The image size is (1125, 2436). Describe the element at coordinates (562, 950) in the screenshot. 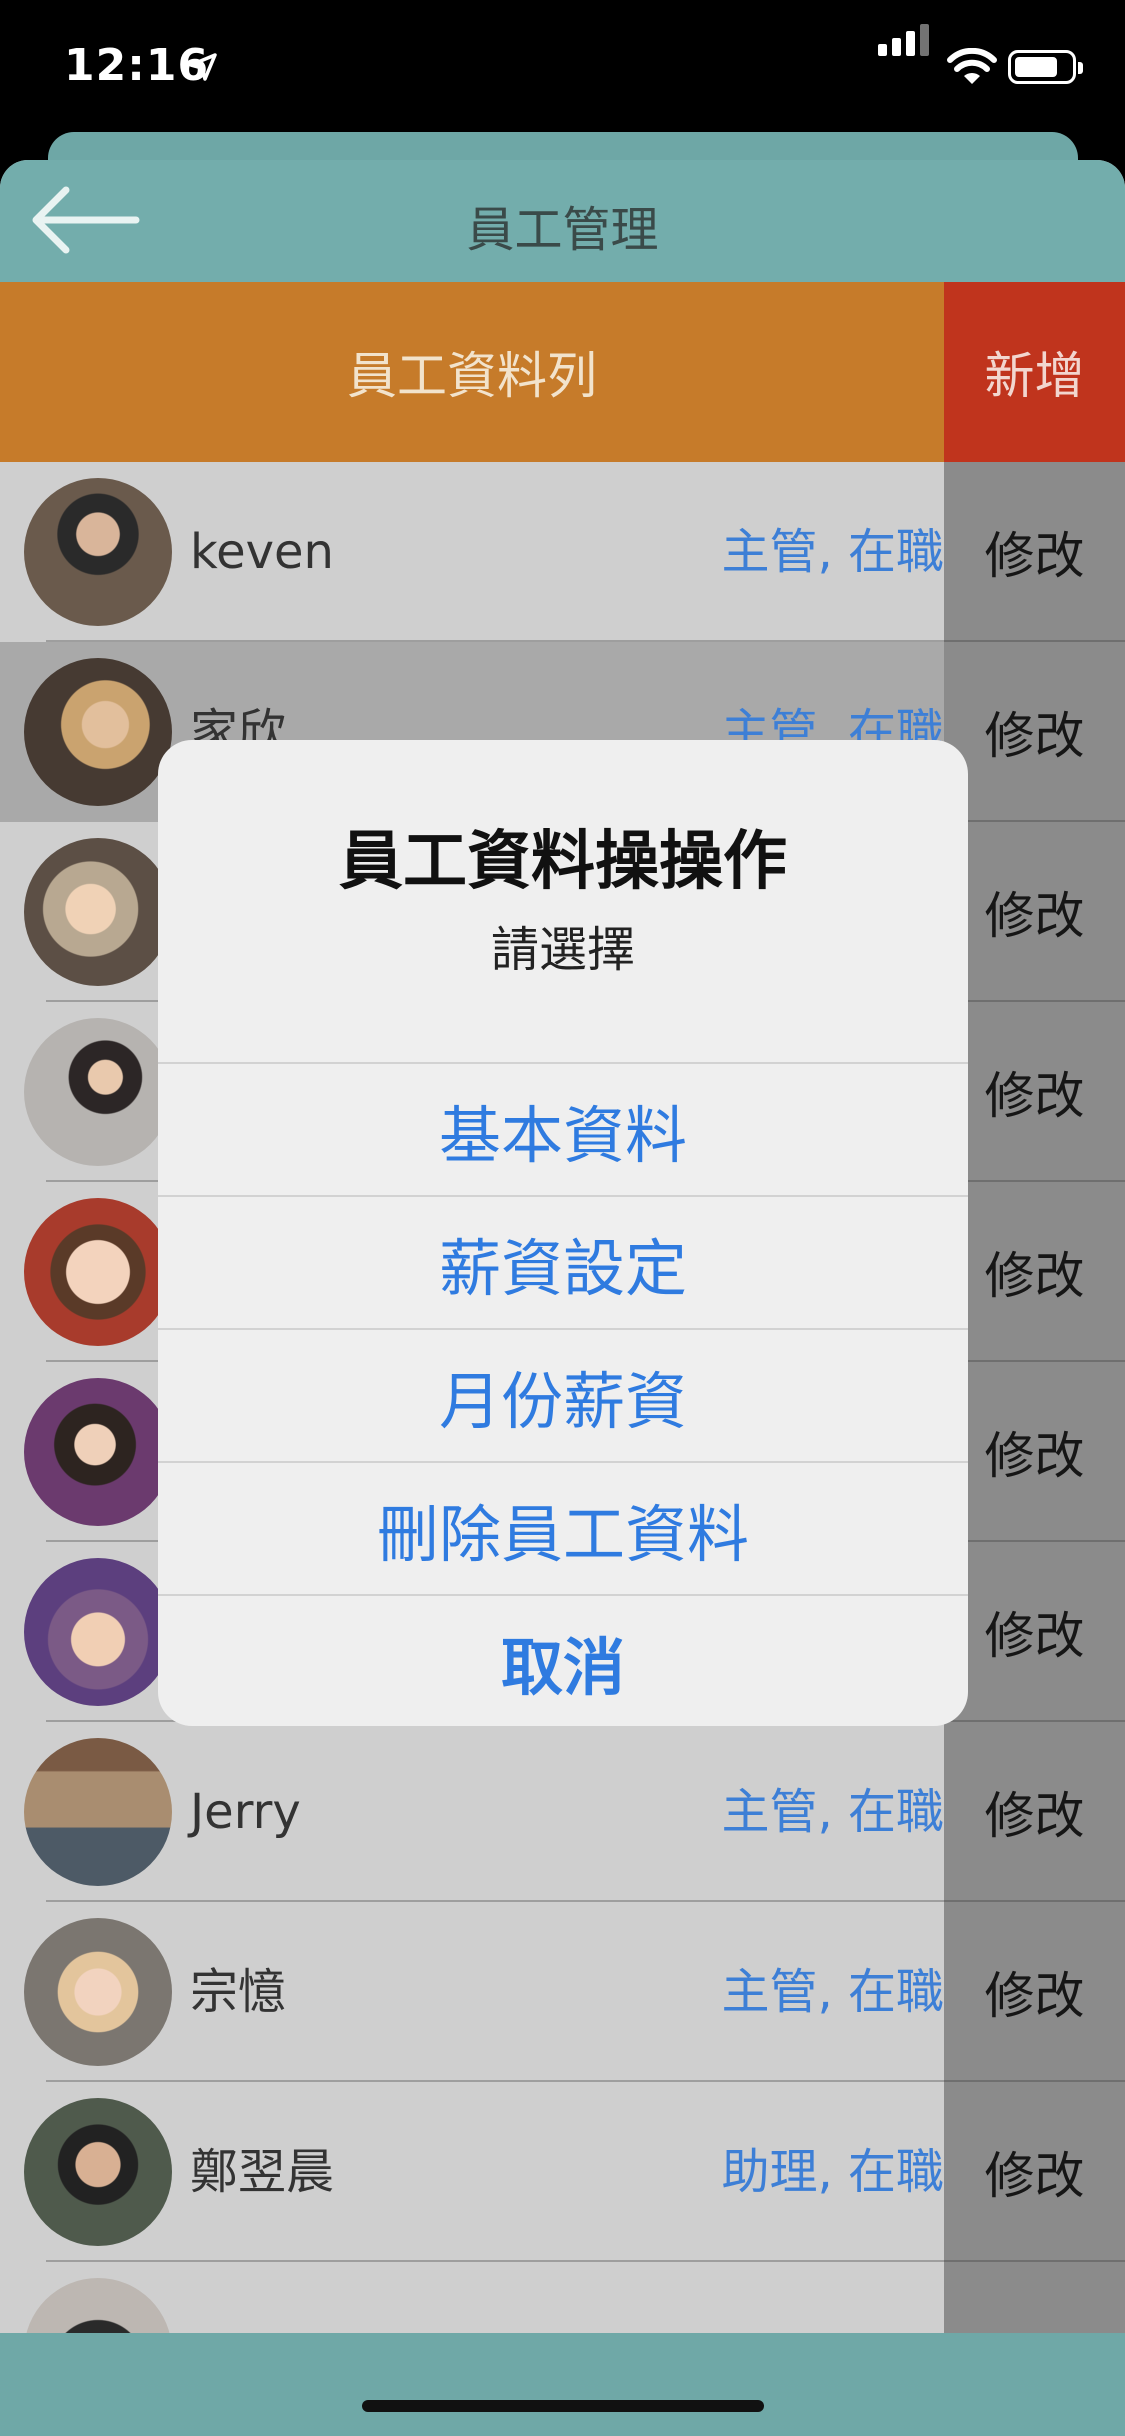

I see `dialog-subtitle: 請選擇` at that location.